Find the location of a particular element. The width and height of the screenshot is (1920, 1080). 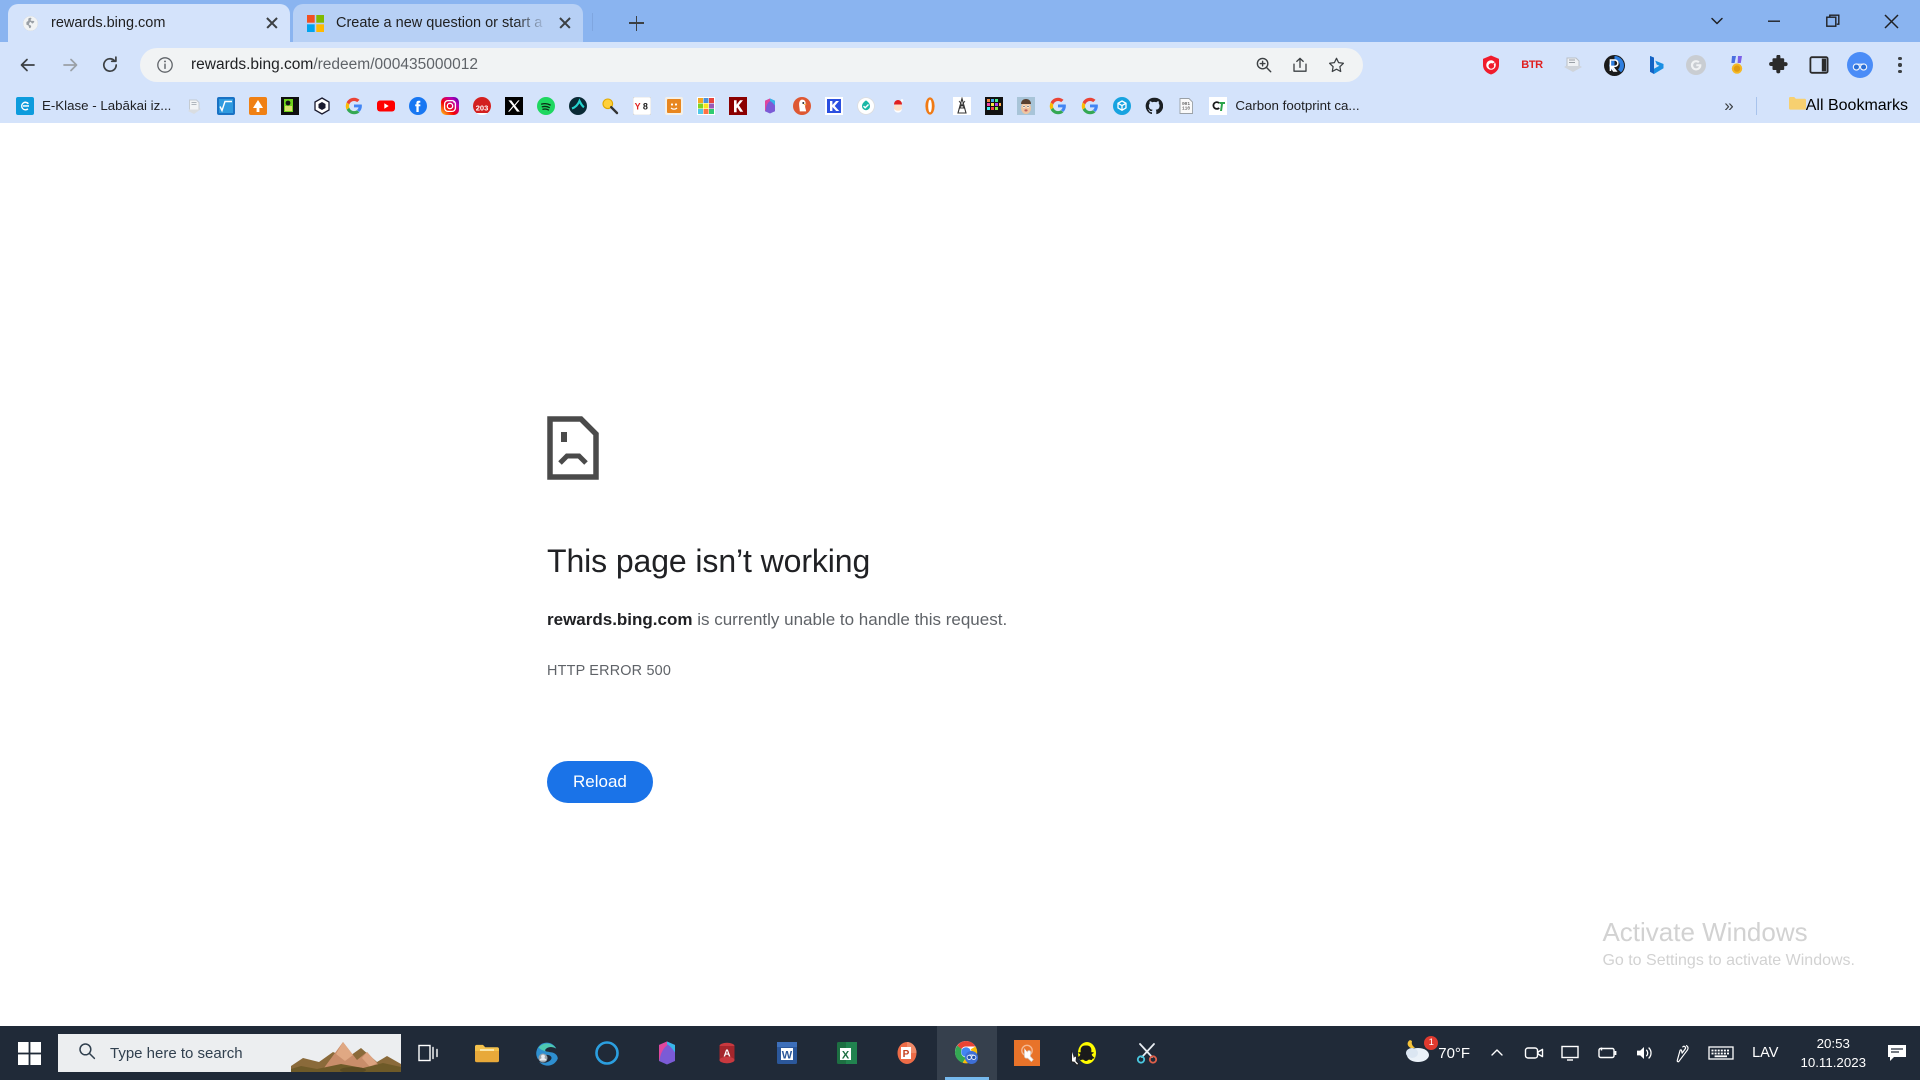

btr-text-icon: BTR is located at coordinates (1532, 65).